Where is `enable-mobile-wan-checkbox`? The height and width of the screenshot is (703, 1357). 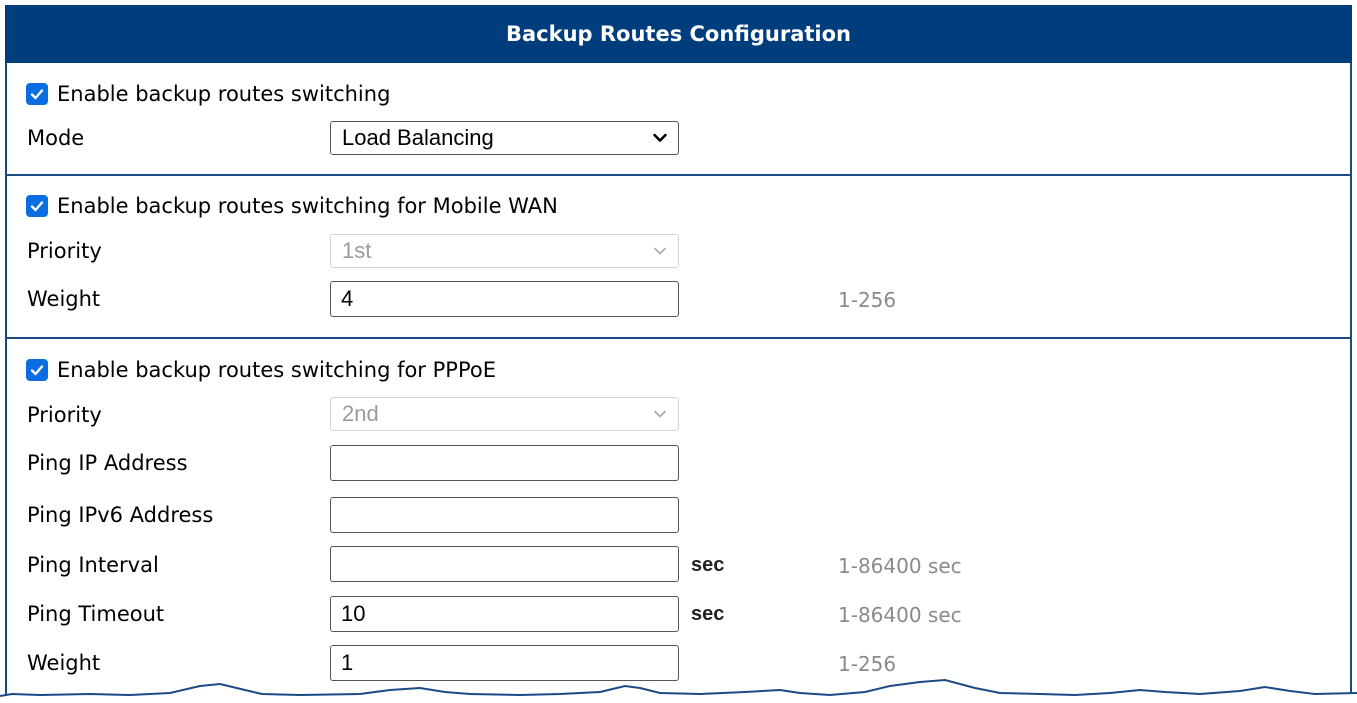
enable-mobile-wan-checkbox is located at coordinates (37, 206).